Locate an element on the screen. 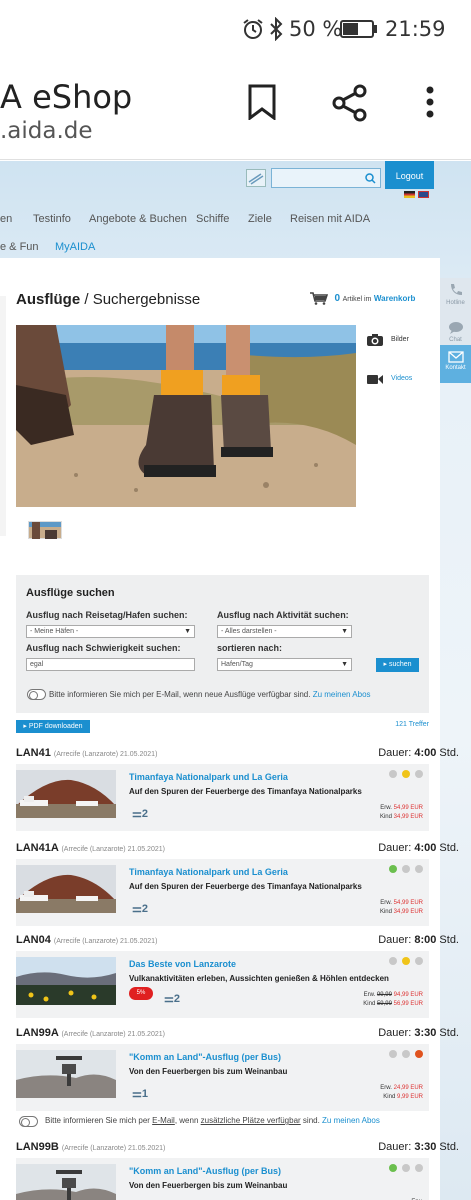  sidebar-contact: Kontakt is located at coordinates (455, 364).